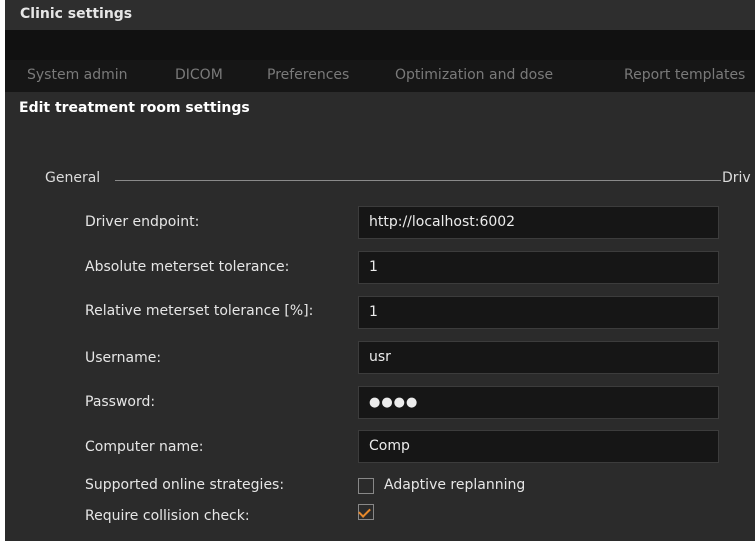 This screenshot has width=755, height=541. I want to click on relative-meterset-tolerance-label: Relative meterset tolerance [%]:, so click(199, 311).